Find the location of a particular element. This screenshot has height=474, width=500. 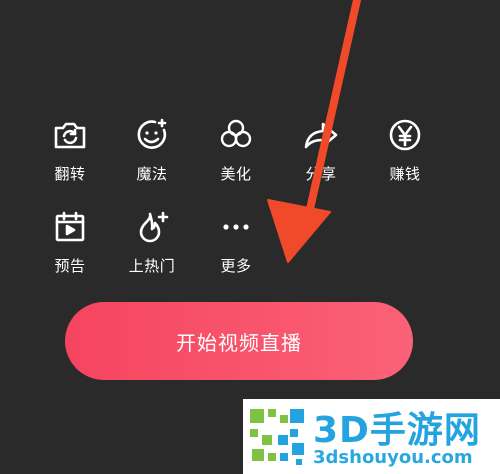

flame-plus-icon is located at coordinates (152, 227).